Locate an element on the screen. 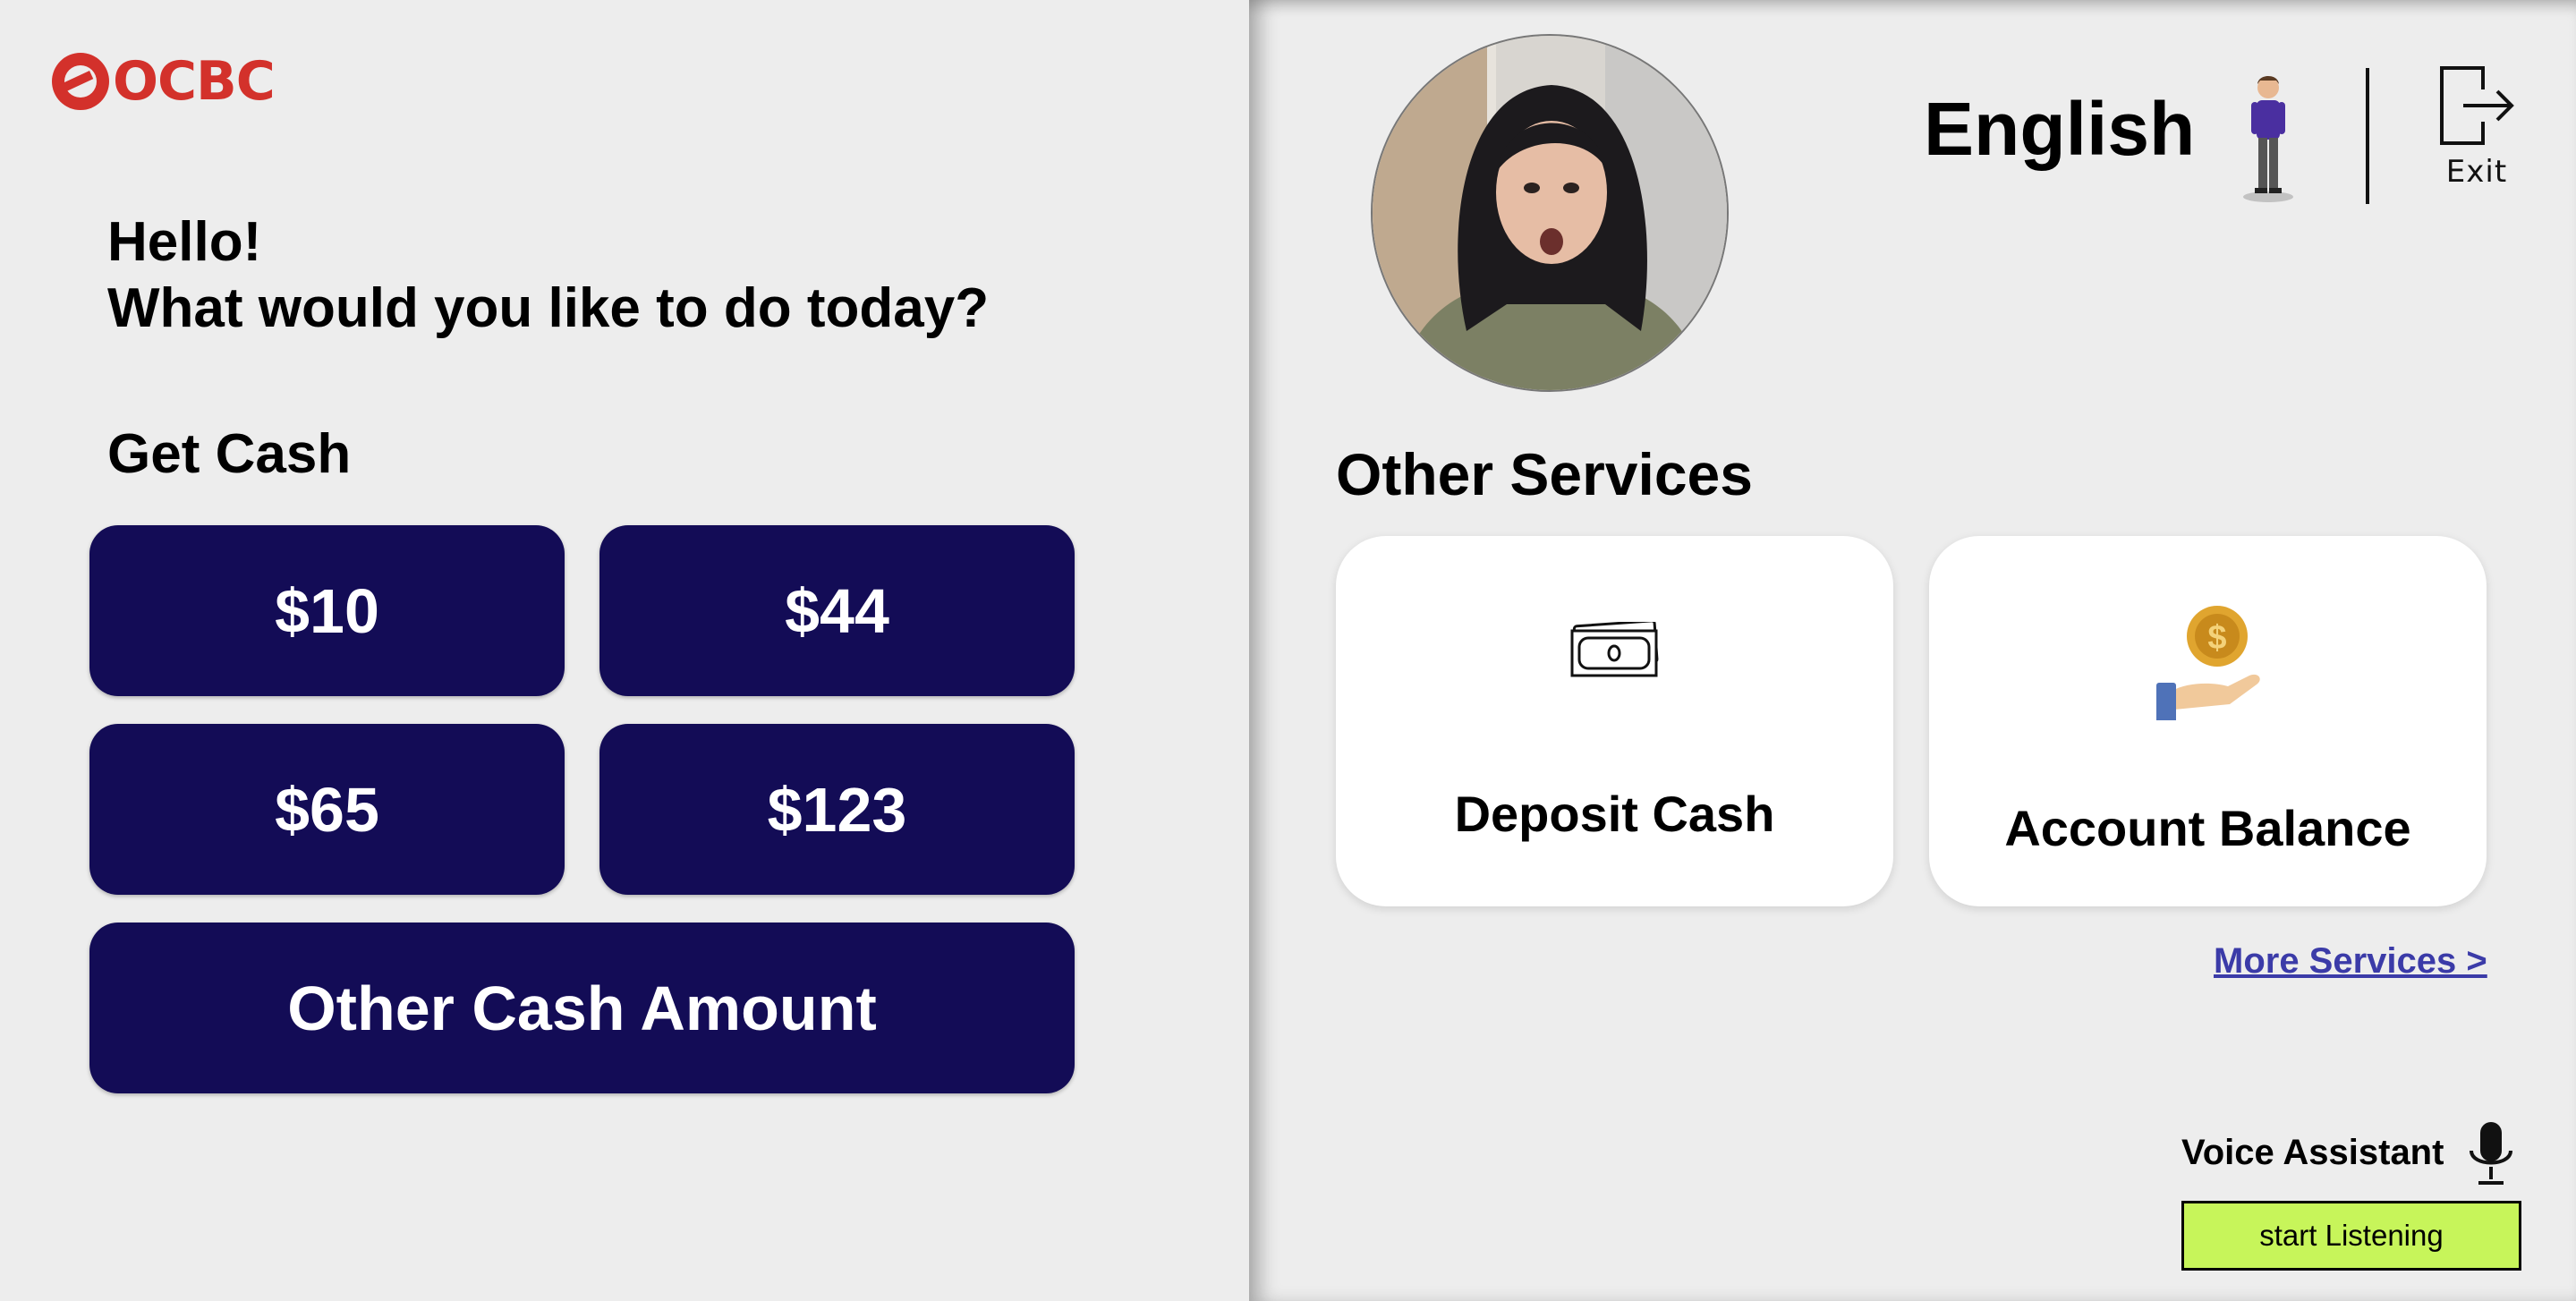 This screenshot has height=1301, width=2576. account-balance-card: $ Account Balance is located at coordinates (2208, 721).